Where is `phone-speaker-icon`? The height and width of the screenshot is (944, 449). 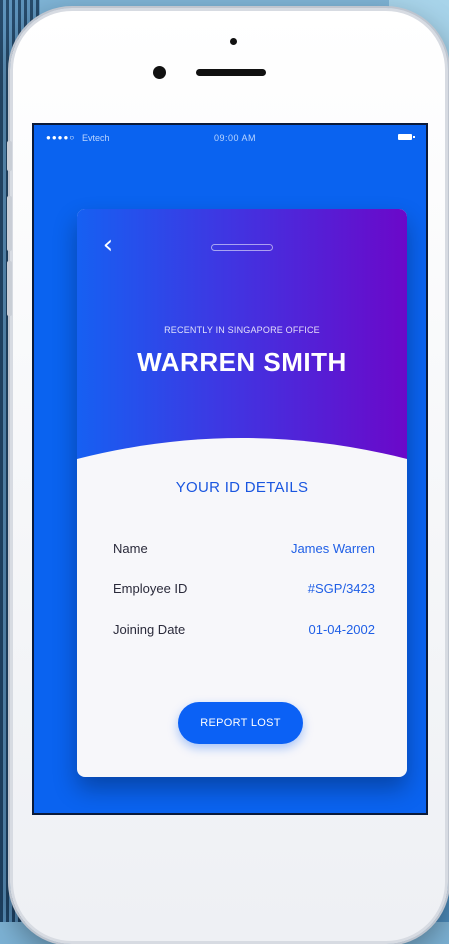
phone-speaker-icon is located at coordinates (231, 72).